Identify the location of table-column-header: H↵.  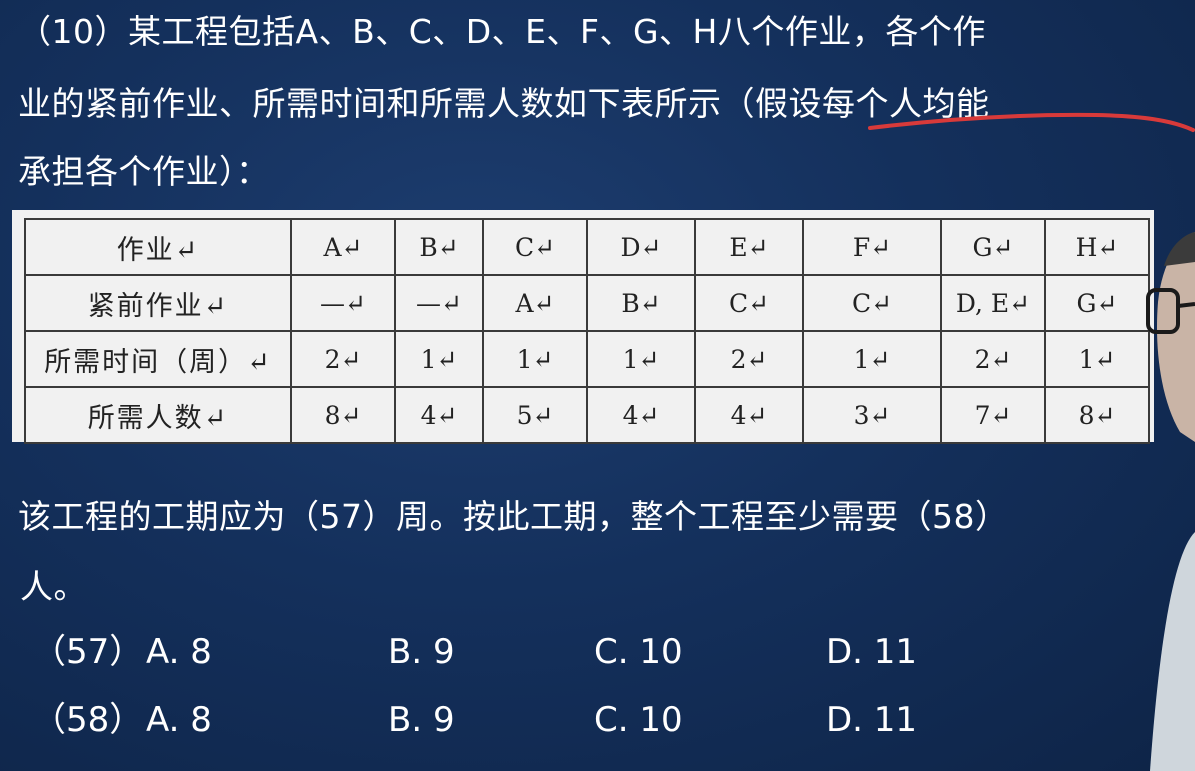
(1097, 247).